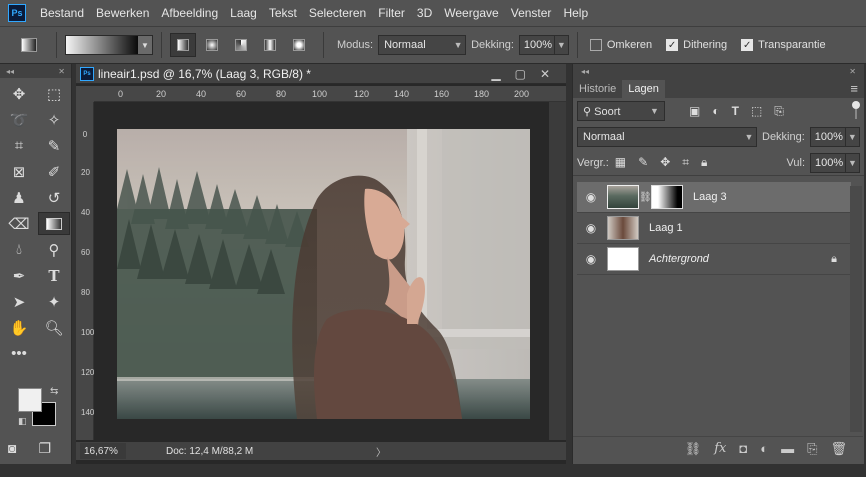  What do you see at coordinates (735, 111) in the screenshot?
I see `type-filter-icon: T` at bounding box center [735, 111].